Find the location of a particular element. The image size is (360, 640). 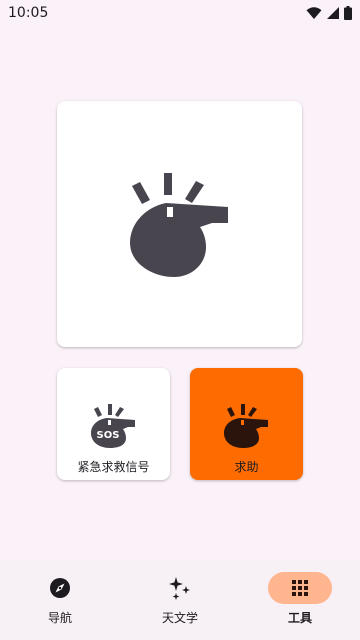

sos-whistle-icon: SOS is located at coordinates (113, 426).